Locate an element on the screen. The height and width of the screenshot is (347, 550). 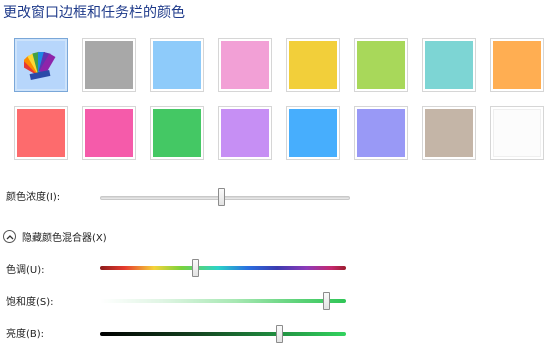
color-mixer-toggle-label: 隐藏颜色混合器(X) is located at coordinates (64, 238).